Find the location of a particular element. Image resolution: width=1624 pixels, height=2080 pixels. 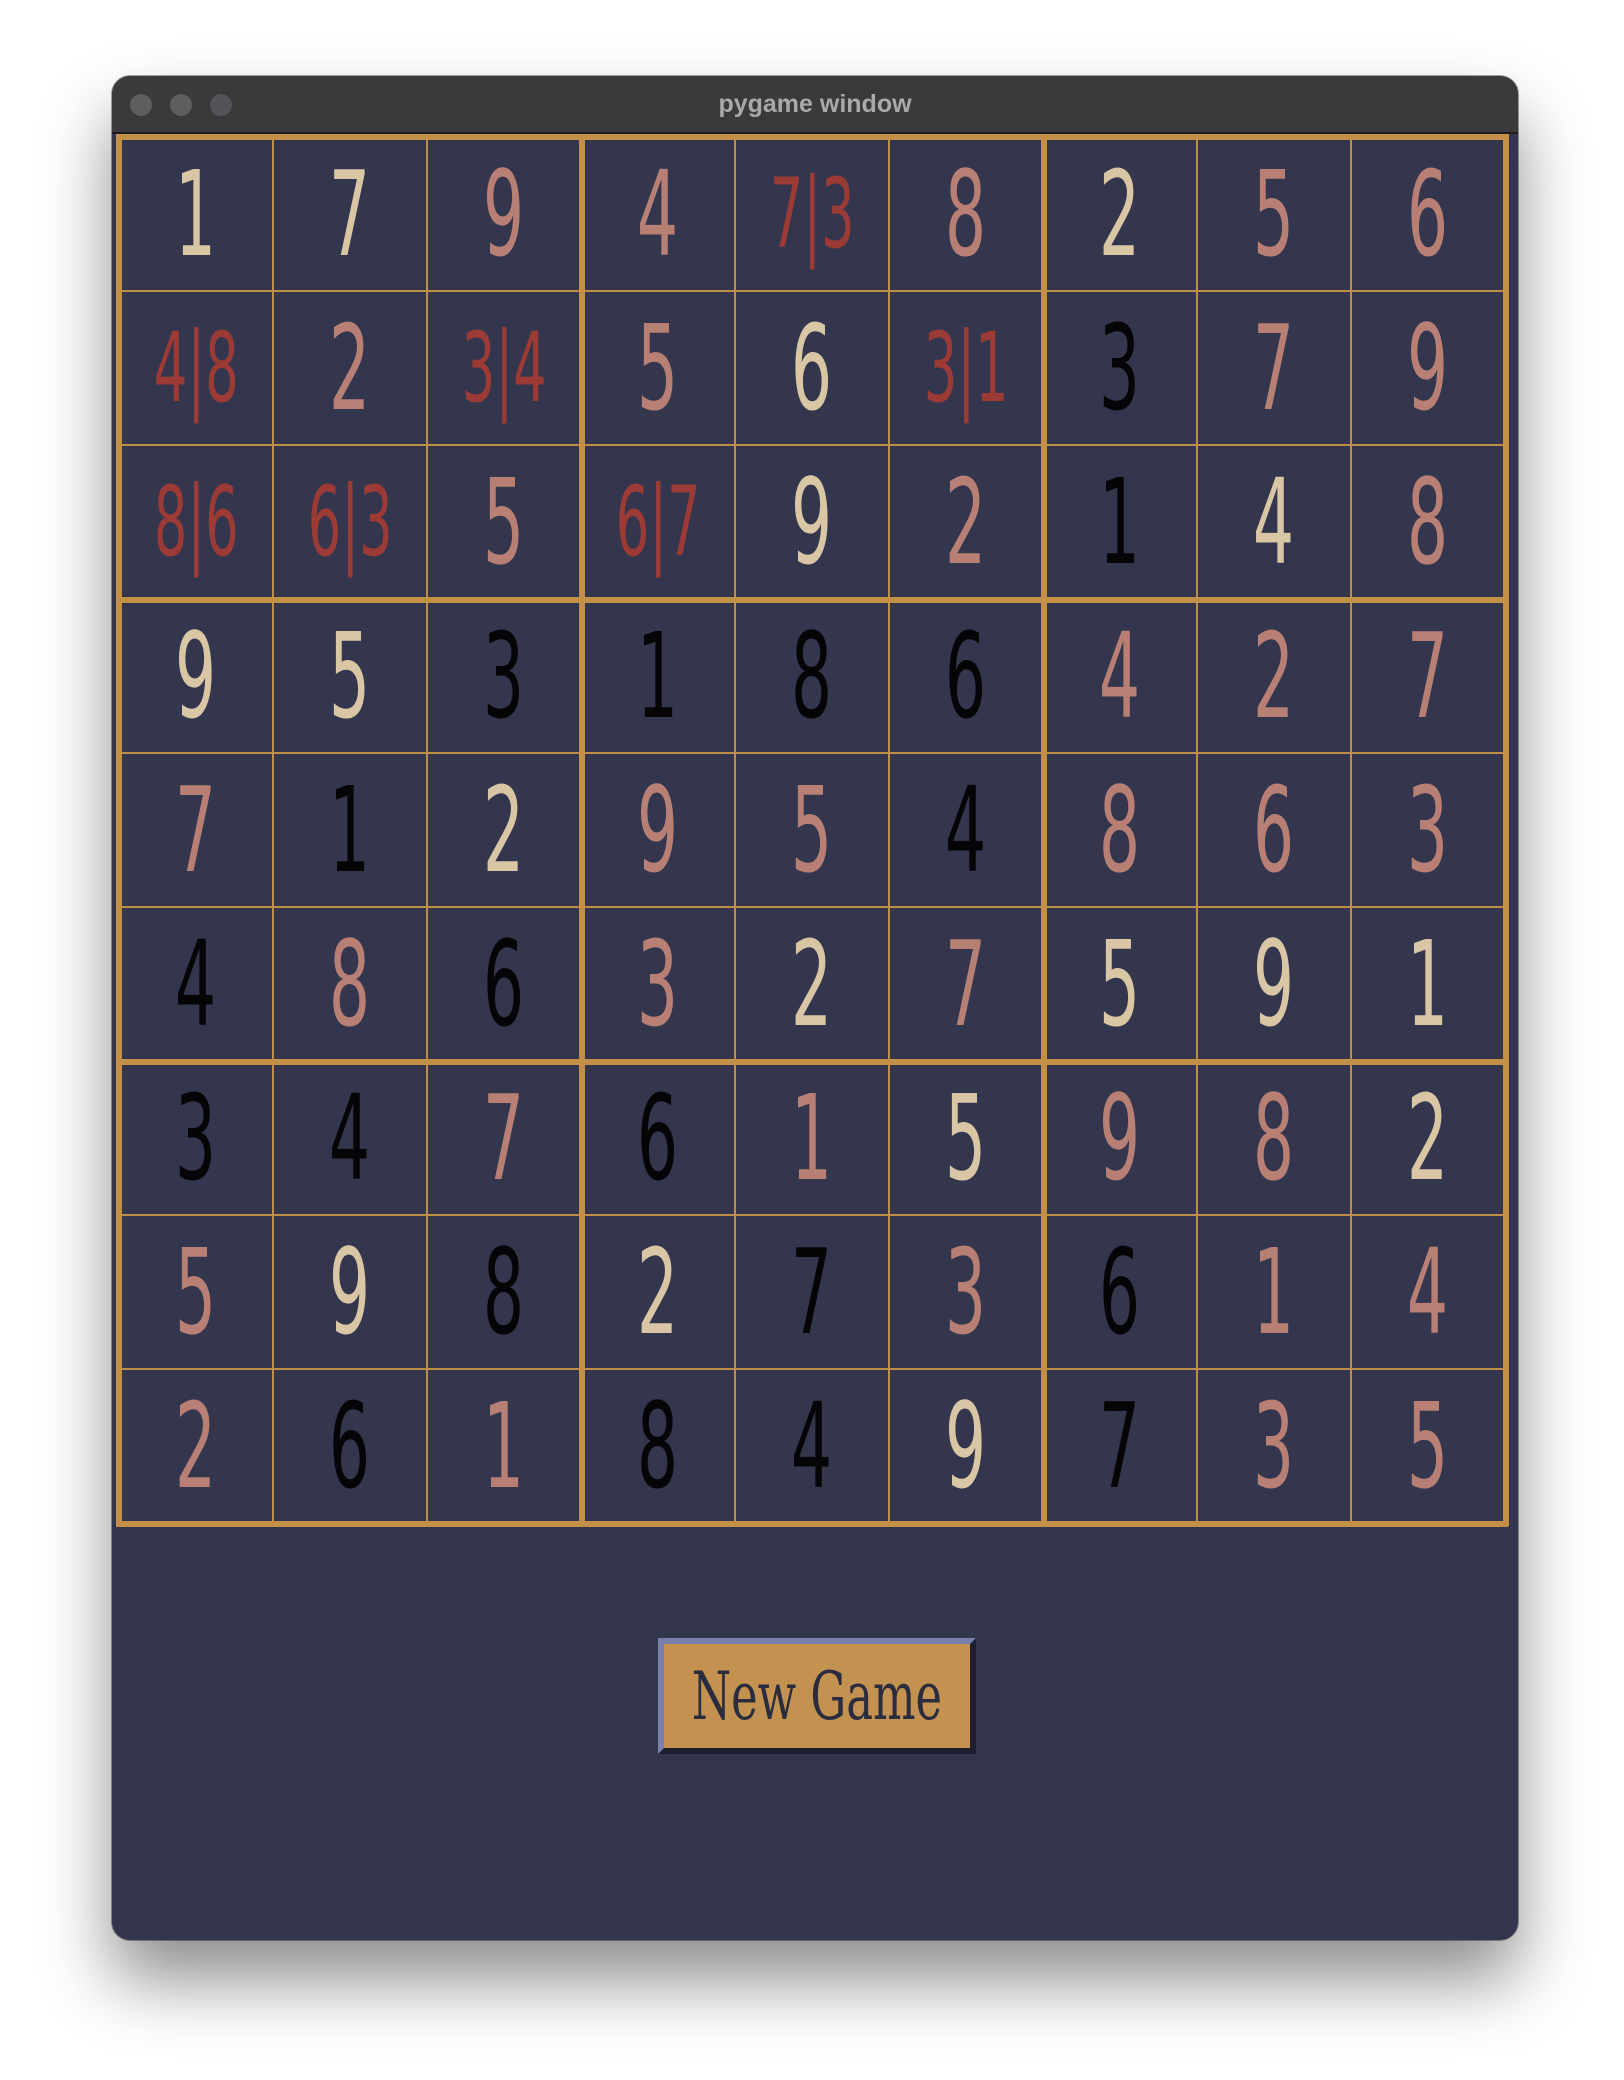

cell-r4-c3: 3 is located at coordinates (504, 676).